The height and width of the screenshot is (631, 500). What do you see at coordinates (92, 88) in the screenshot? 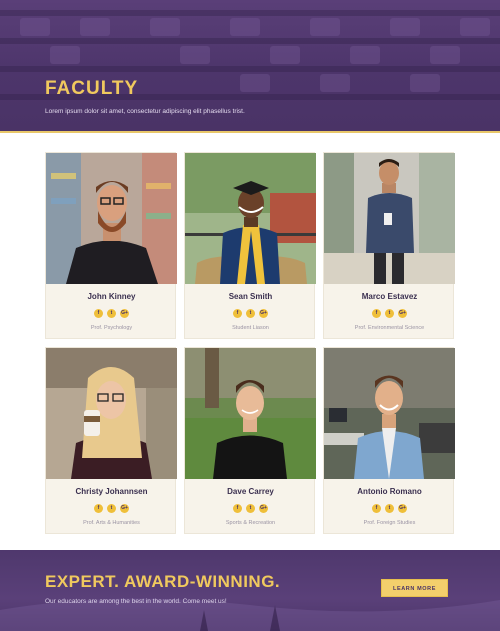
I see `page-title: FACULTY` at bounding box center [92, 88].